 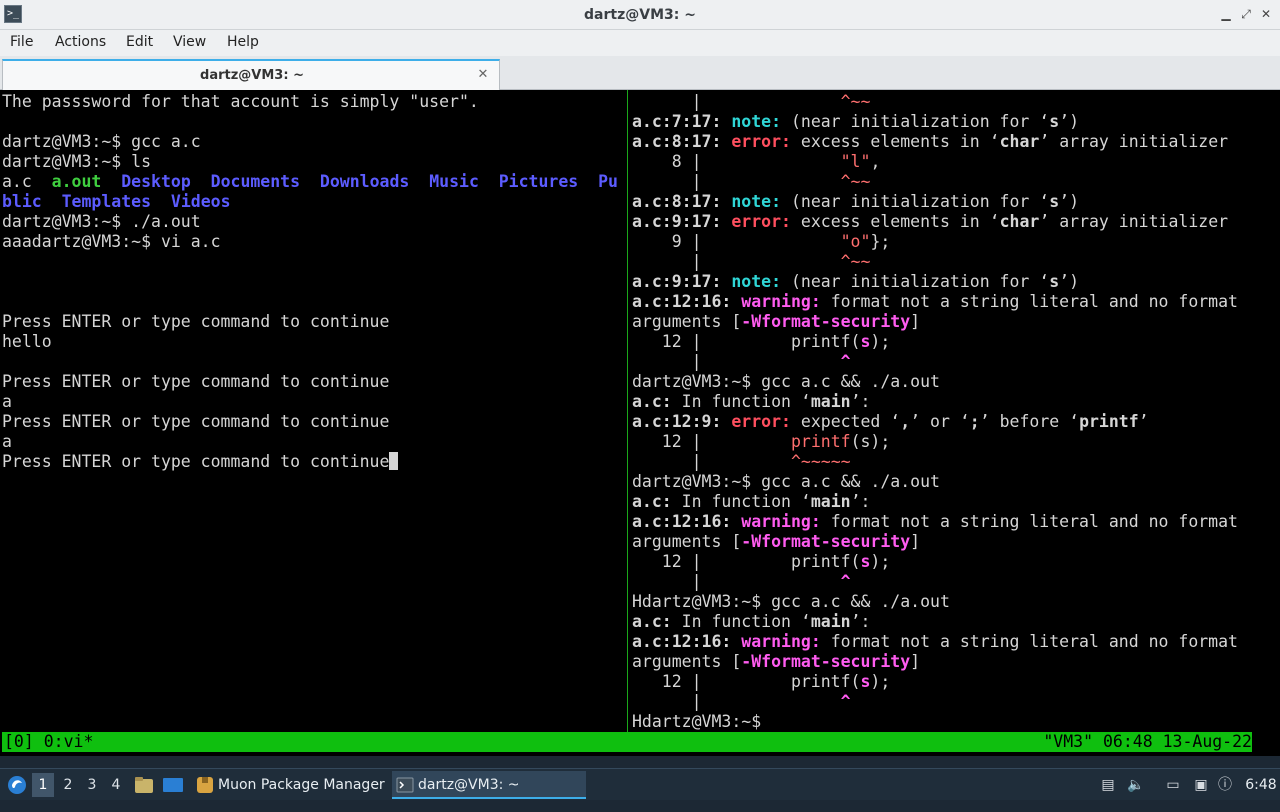 I want to click on terminal-line: 9 | "o"};, so click(x=761, y=241).